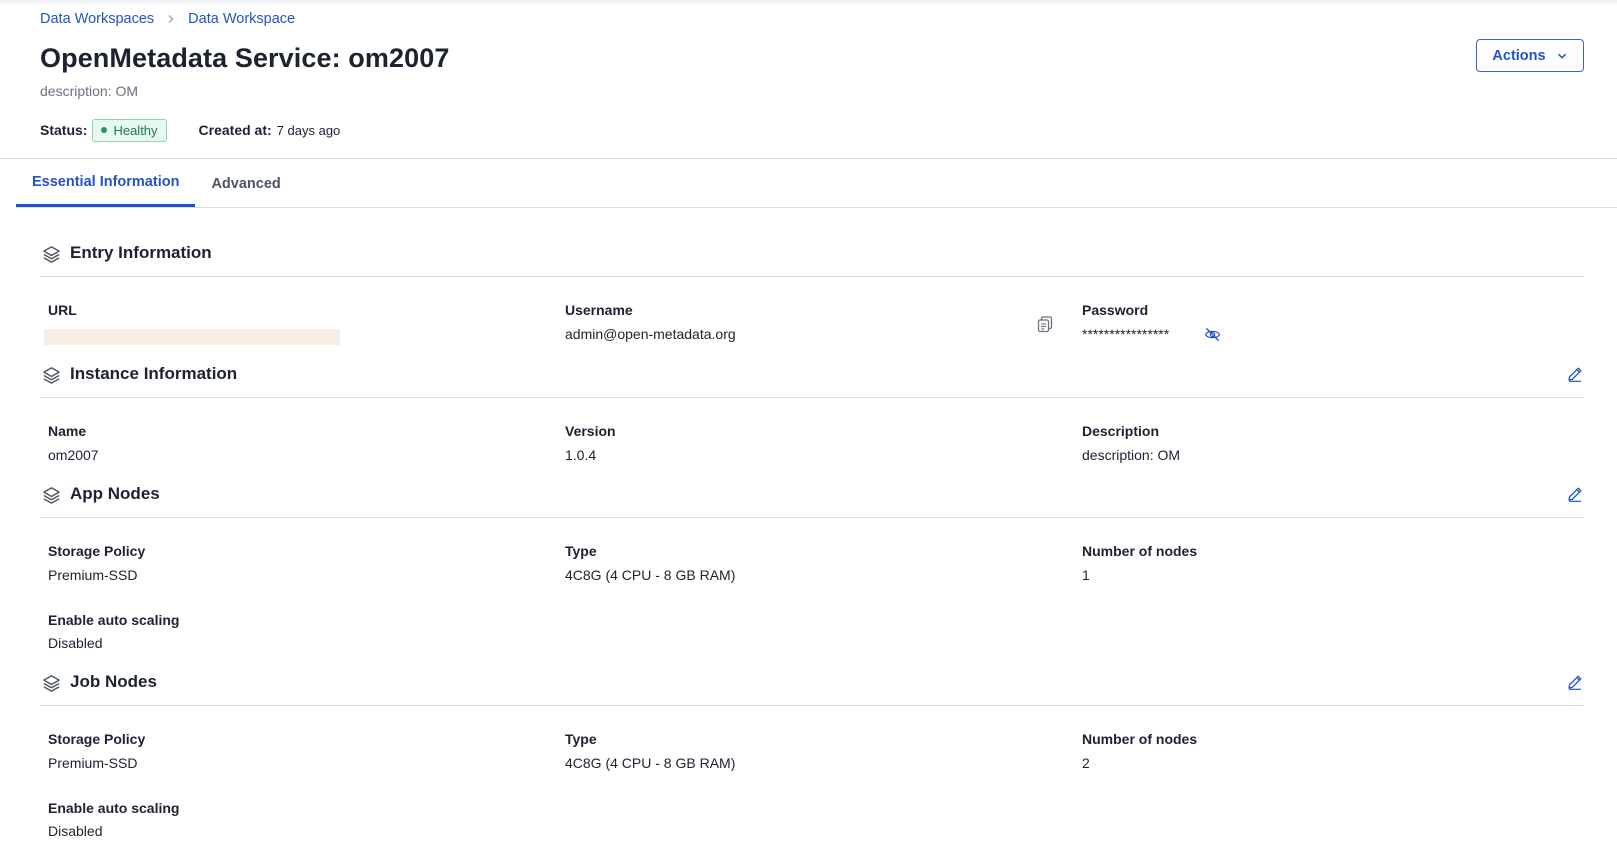 The image size is (1617, 855). I want to click on instance-information-header: Instance Information, so click(812, 375).